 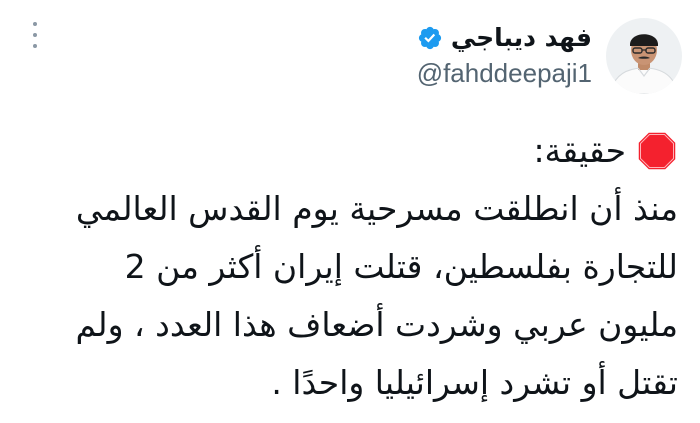 What do you see at coordinates (401, 266) in the screenshot?
I see `tweet-line-3: للتجارة بفلسطين، قتلت إيران أكثر من 2` at bounding box center [401, 266].